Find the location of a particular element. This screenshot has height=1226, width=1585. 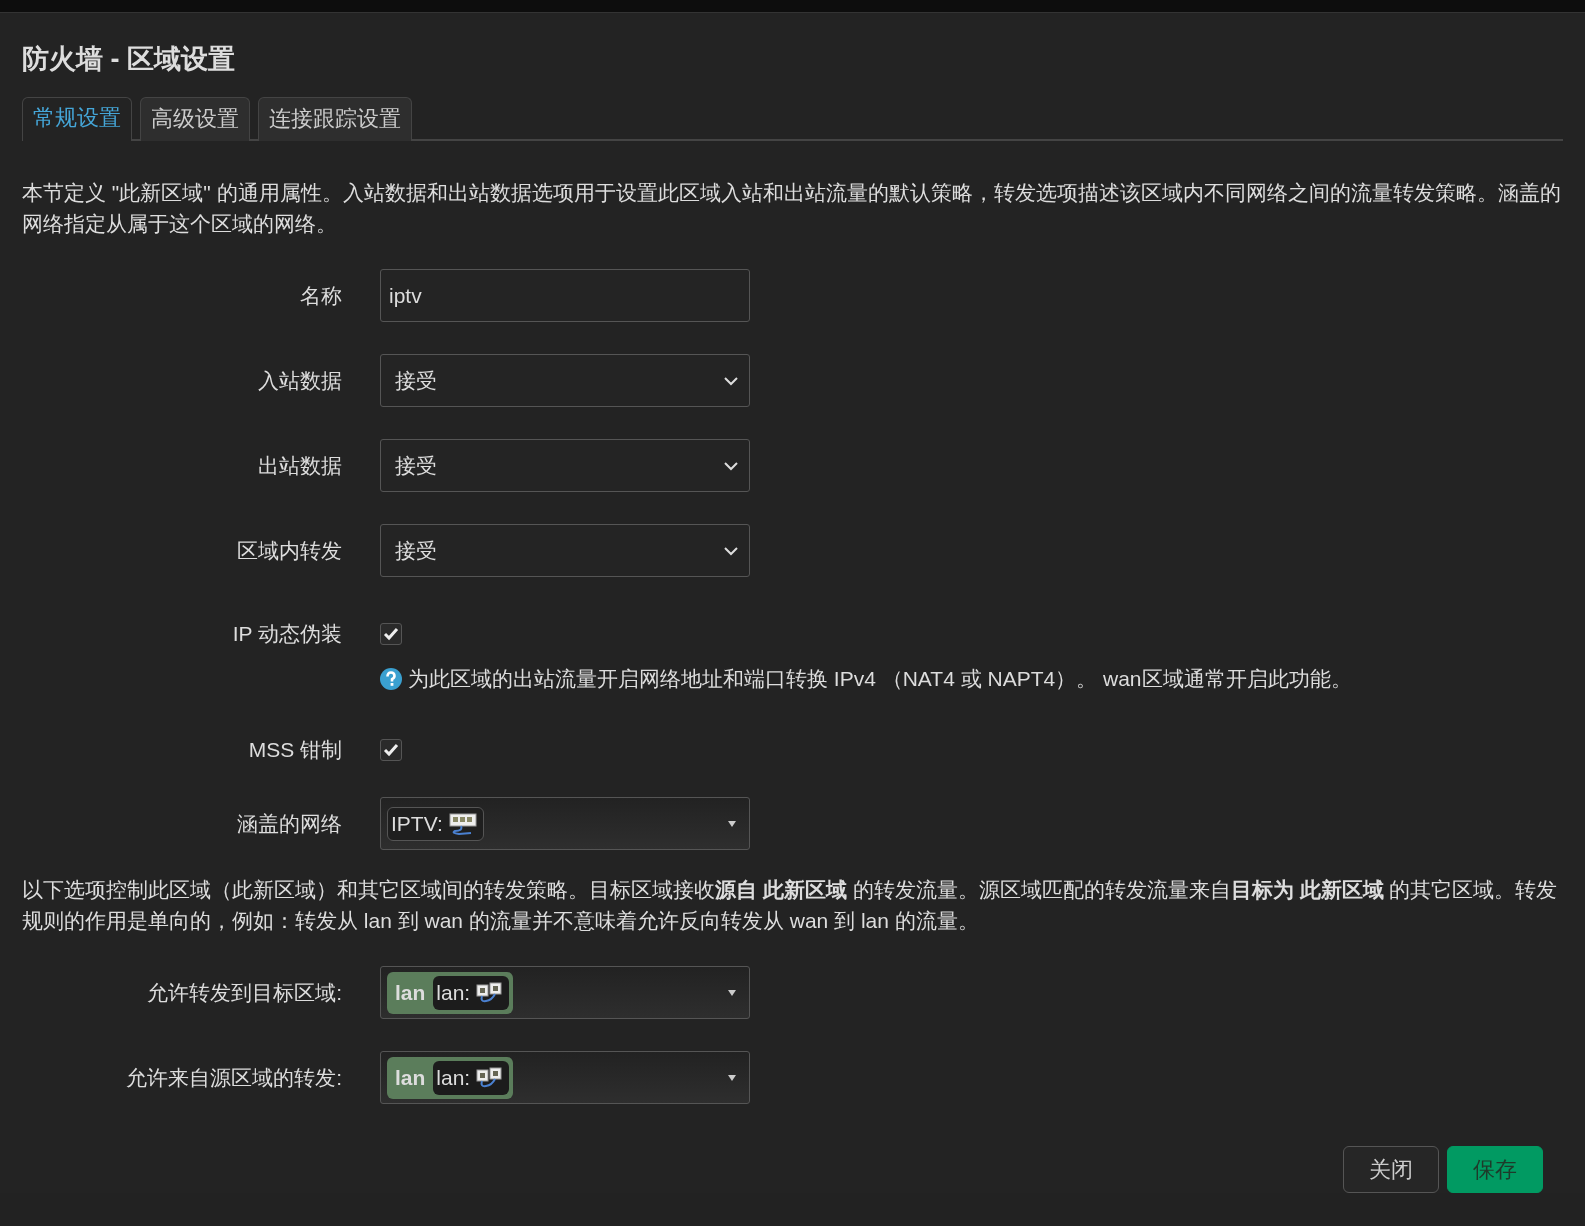

tab: 高级设置 is located at coordinates (195, 119).